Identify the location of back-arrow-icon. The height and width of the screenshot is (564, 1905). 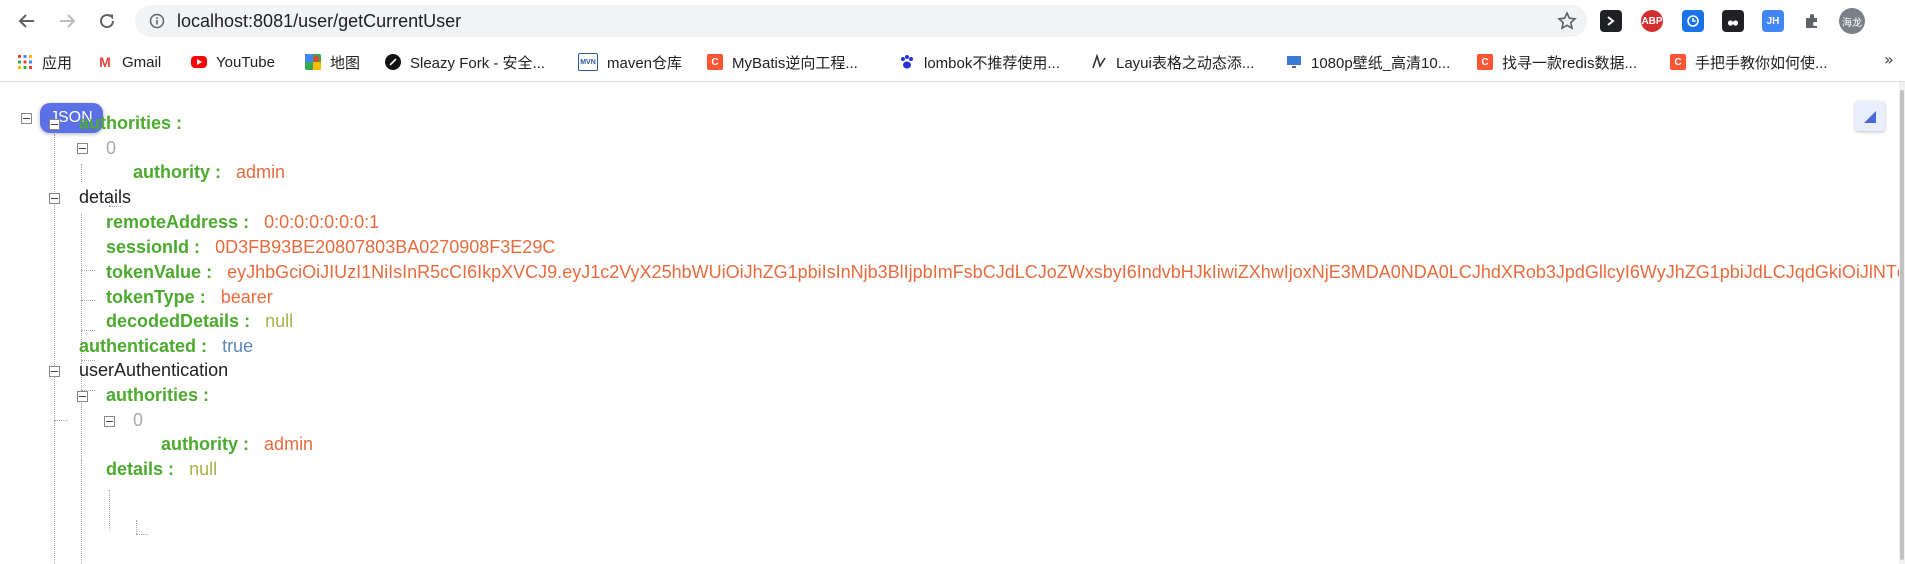
(26, 21).